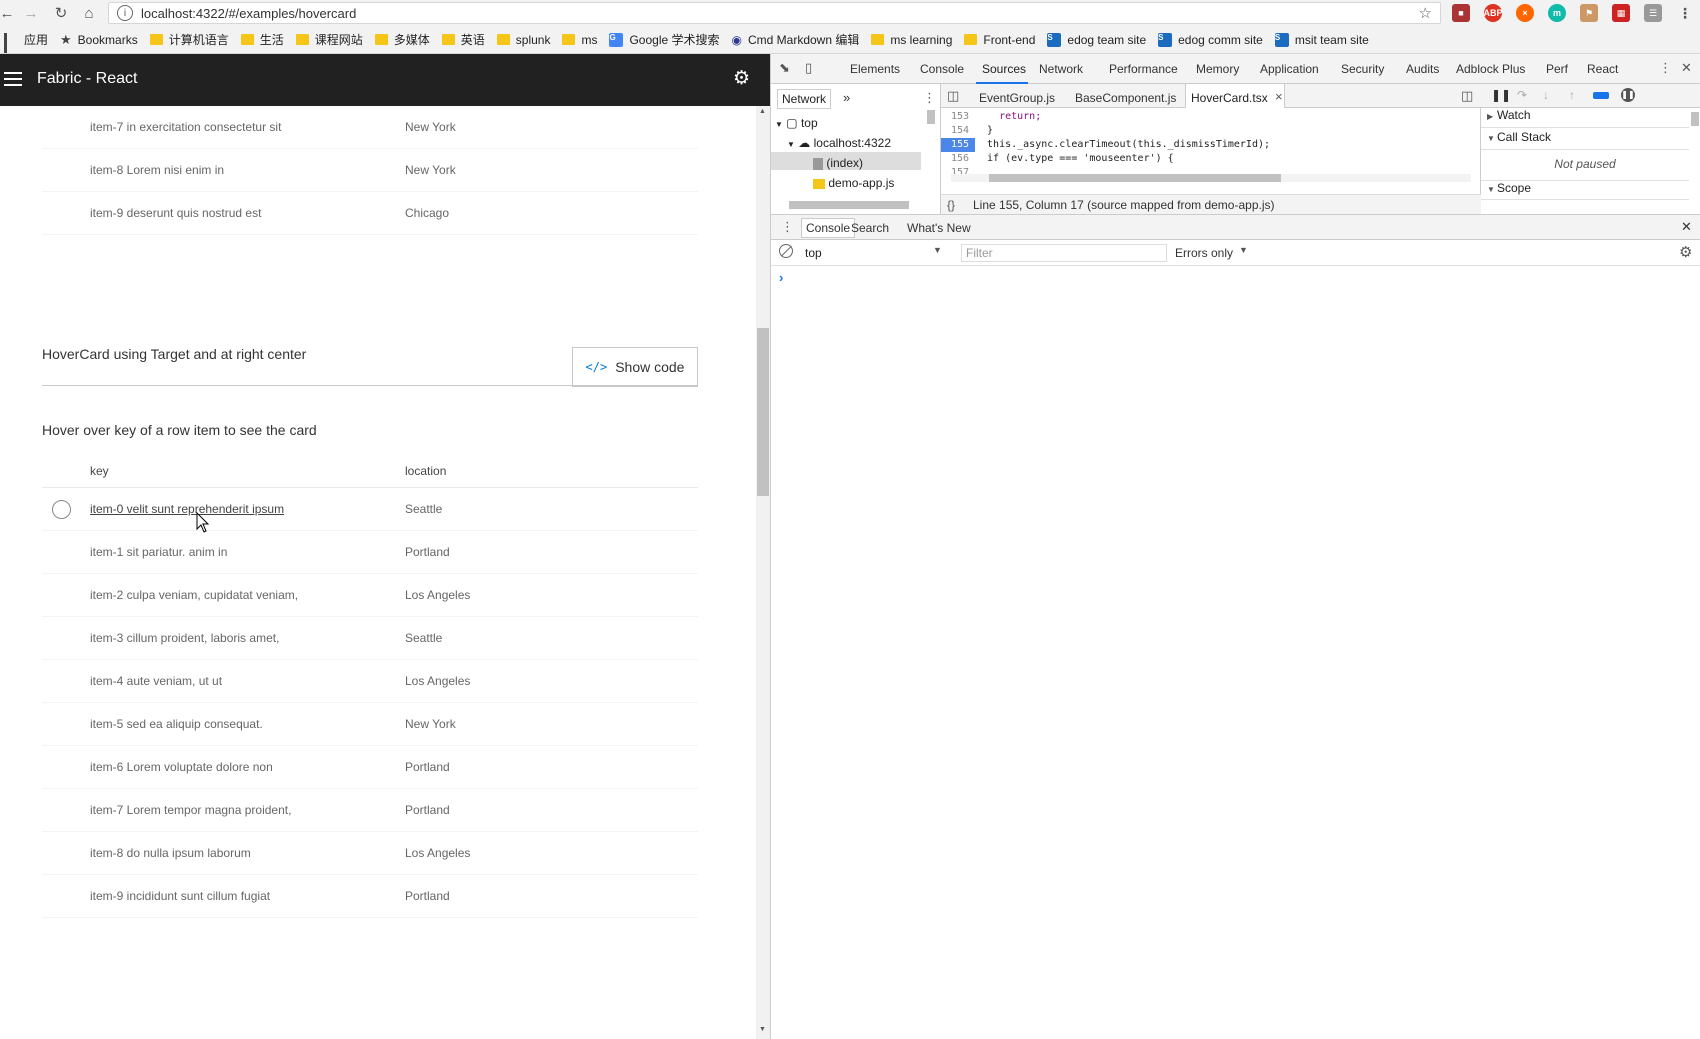 This screenshot has width=1700, height=1039. What do you see at coordinates (781, 277) in the screenshot?
I see `console-prompt-icon: ›` at bounding box center [781, 277].